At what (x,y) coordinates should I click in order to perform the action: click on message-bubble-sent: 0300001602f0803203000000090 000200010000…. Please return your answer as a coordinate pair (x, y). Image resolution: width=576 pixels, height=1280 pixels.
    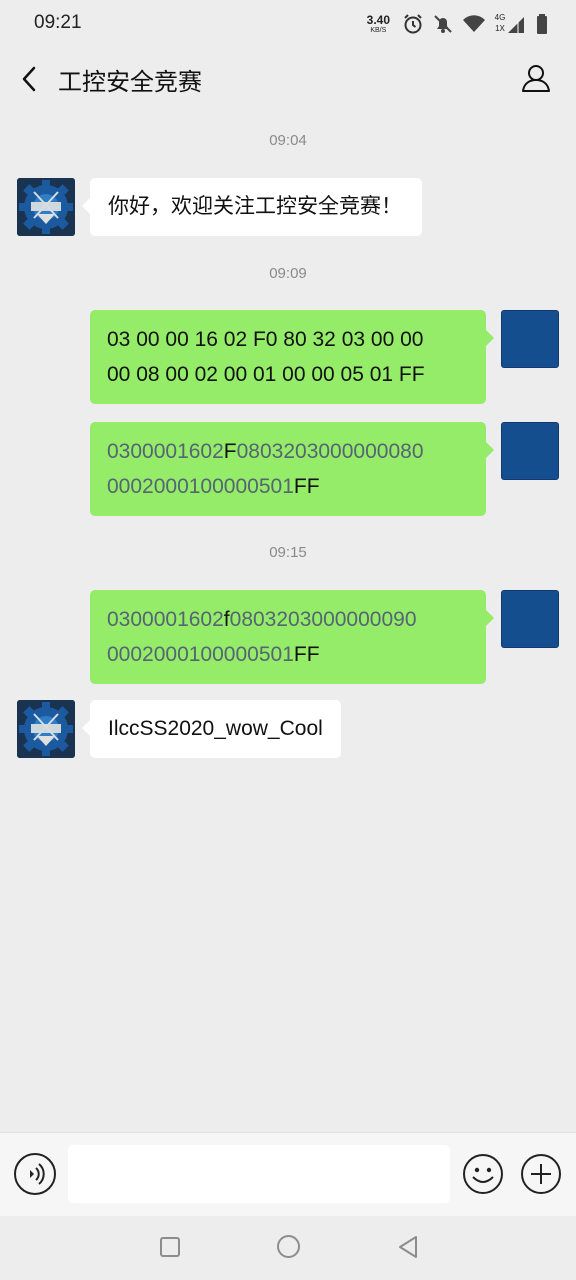
    Looking at the image, I should click on (292, 637).